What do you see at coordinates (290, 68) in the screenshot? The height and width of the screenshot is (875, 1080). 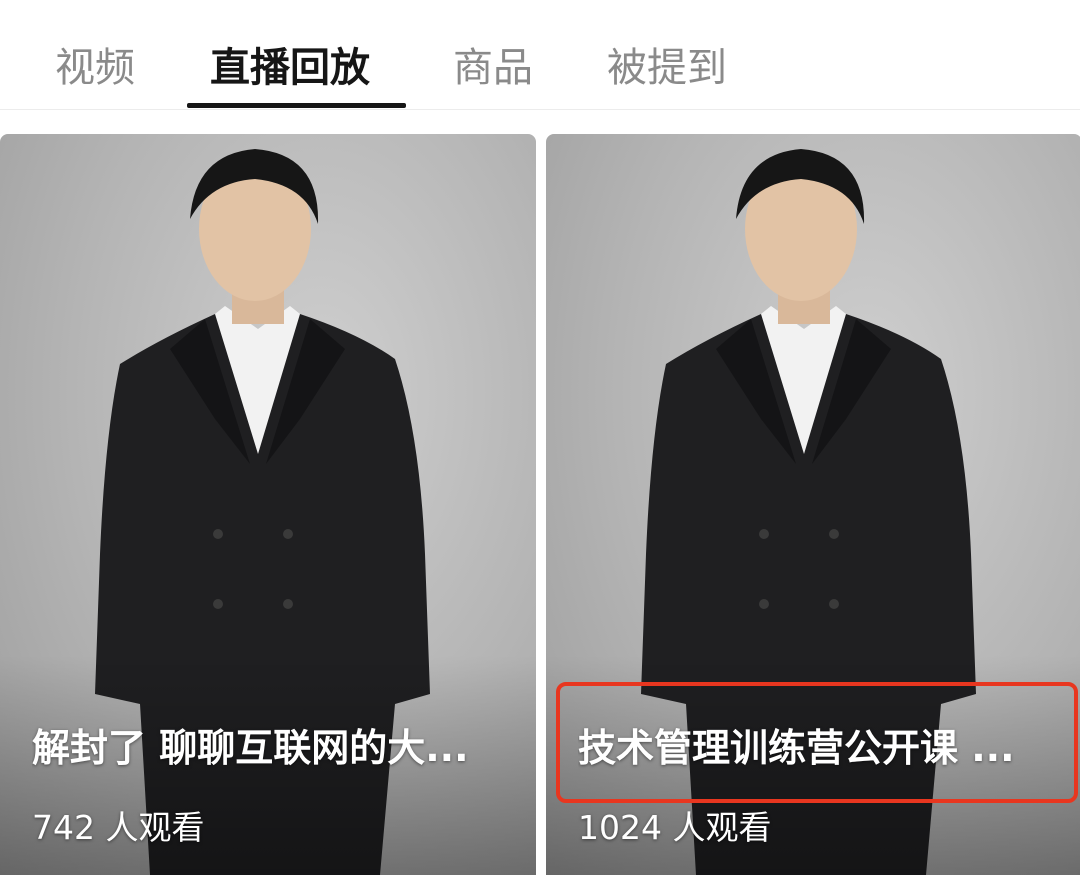 I see `tab-live-replay: 直播回放` at bounding box center [290, 68].